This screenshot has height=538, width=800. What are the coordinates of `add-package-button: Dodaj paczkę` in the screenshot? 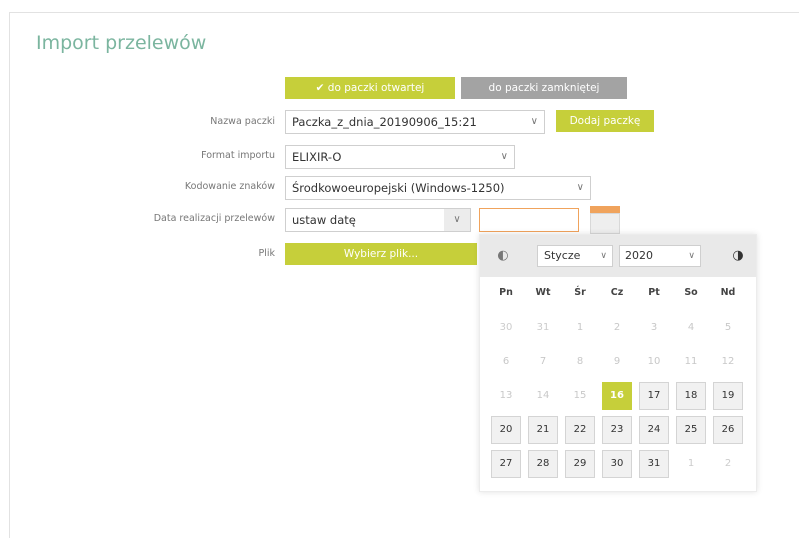 It's located at (605, 121).